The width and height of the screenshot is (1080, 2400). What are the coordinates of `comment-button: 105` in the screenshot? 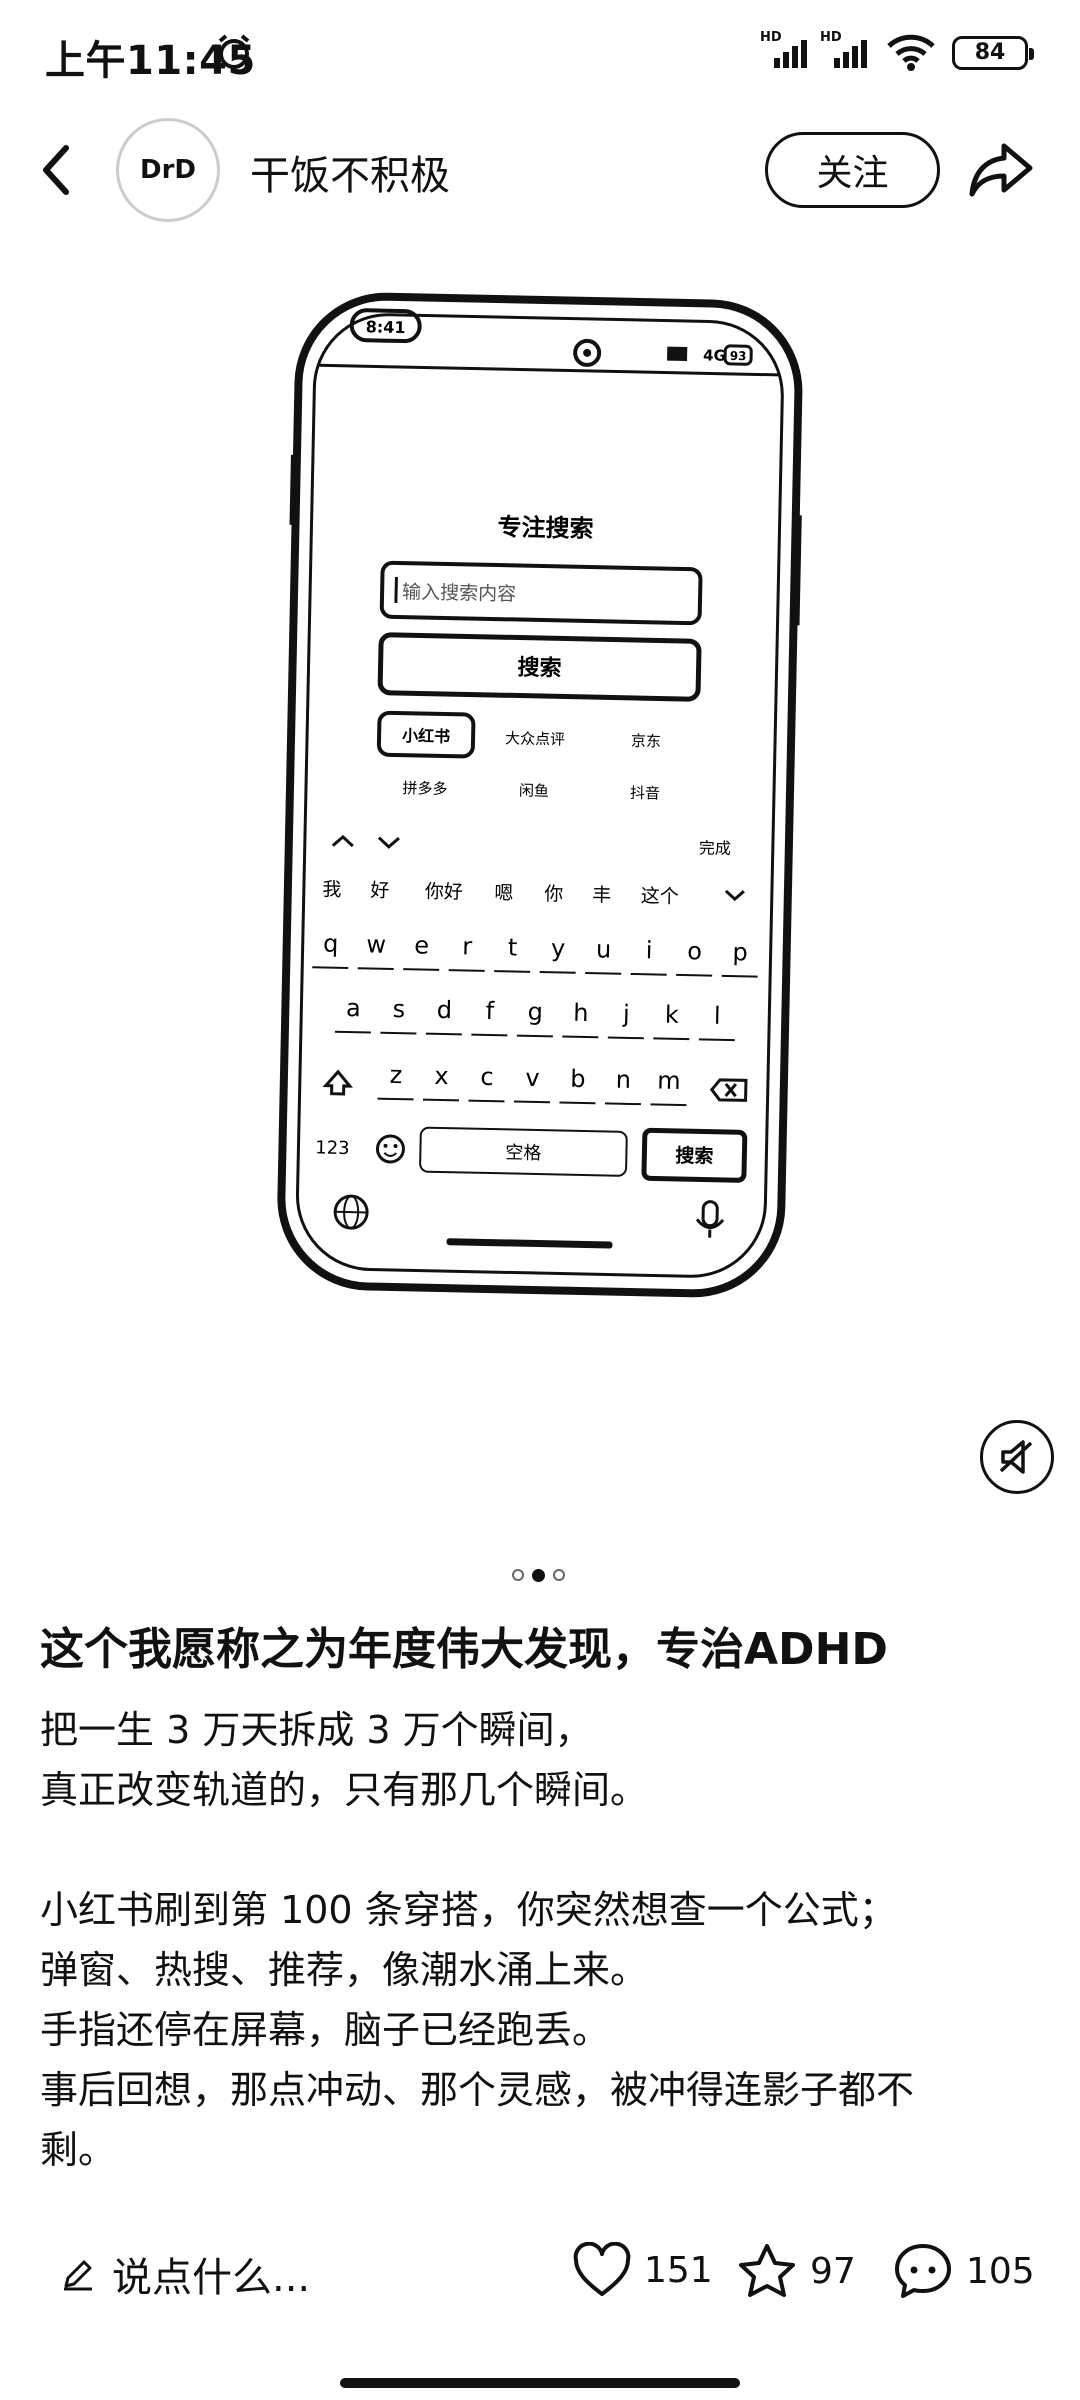 It's located at (963, 2271).